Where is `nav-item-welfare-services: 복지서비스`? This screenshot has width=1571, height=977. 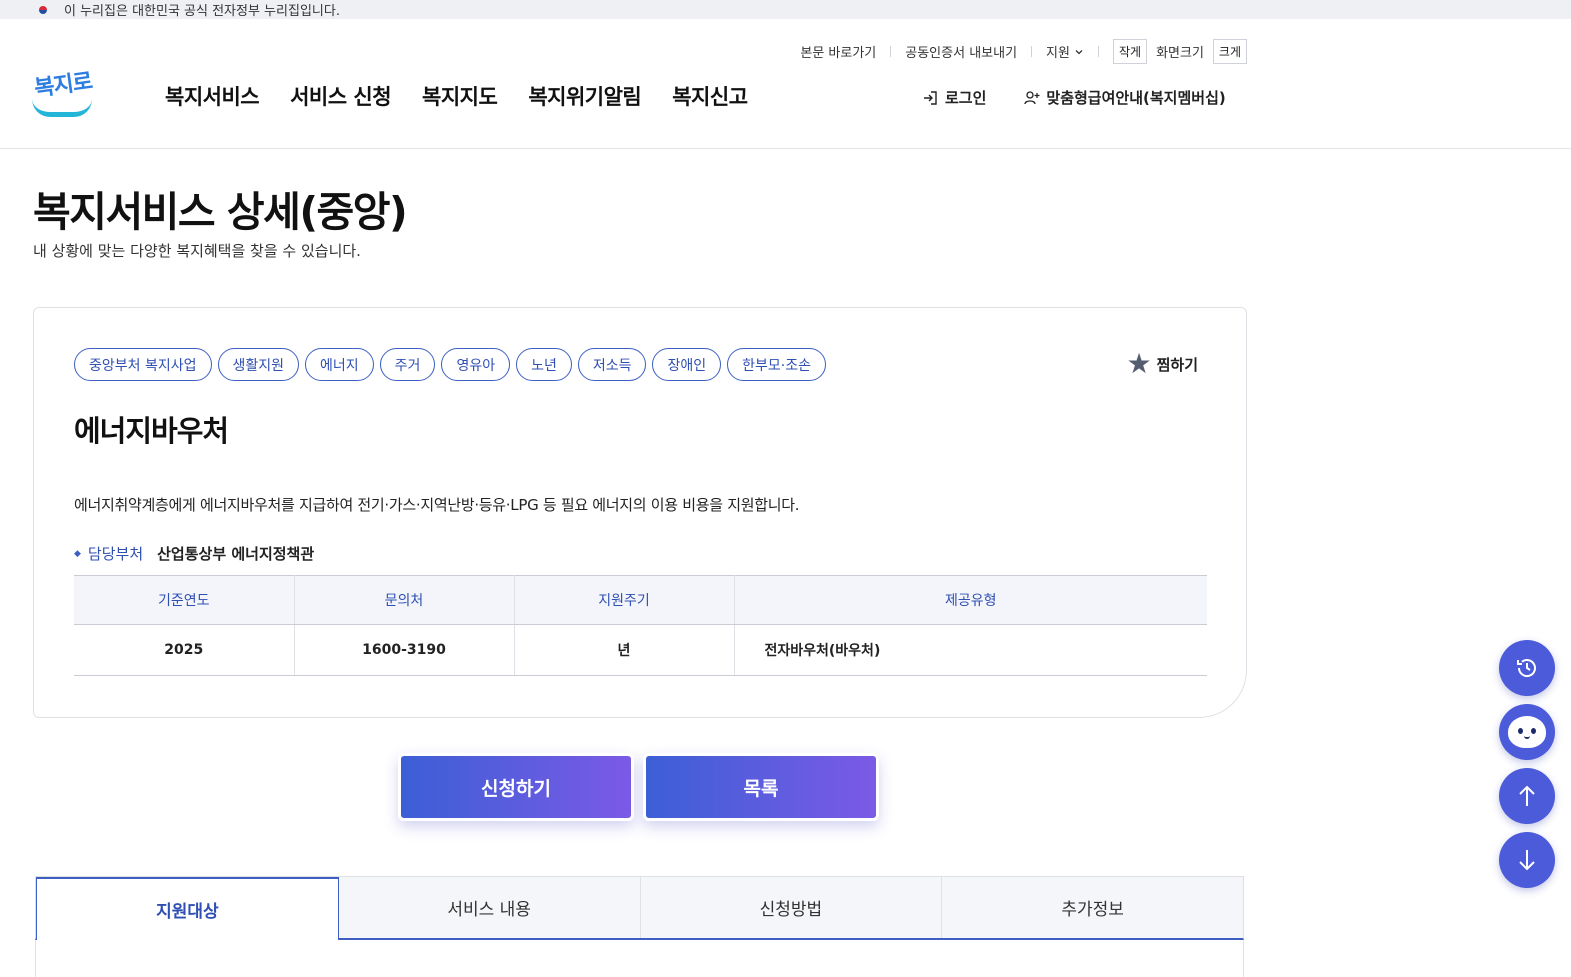 nav-item-welfare-services: 복지서비스 is located at coordinates (212, 96).